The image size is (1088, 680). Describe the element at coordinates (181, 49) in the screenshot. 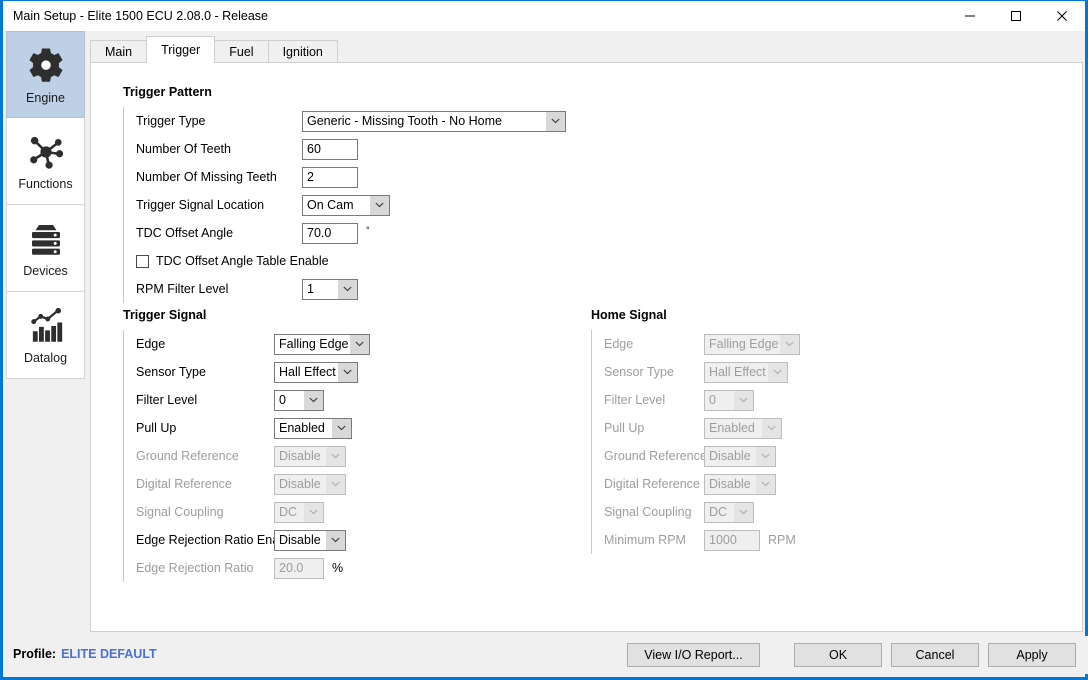

I see `tab-trigger: Trigger` at that location.